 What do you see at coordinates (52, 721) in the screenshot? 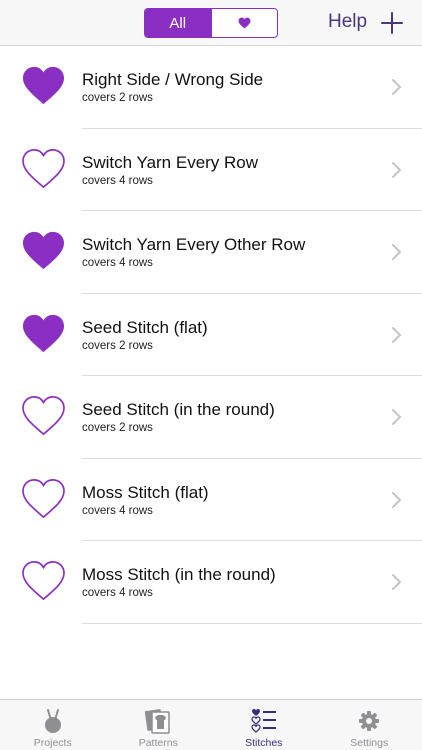
I see `yarn-ball-icon` at bounding box center [52, 721].